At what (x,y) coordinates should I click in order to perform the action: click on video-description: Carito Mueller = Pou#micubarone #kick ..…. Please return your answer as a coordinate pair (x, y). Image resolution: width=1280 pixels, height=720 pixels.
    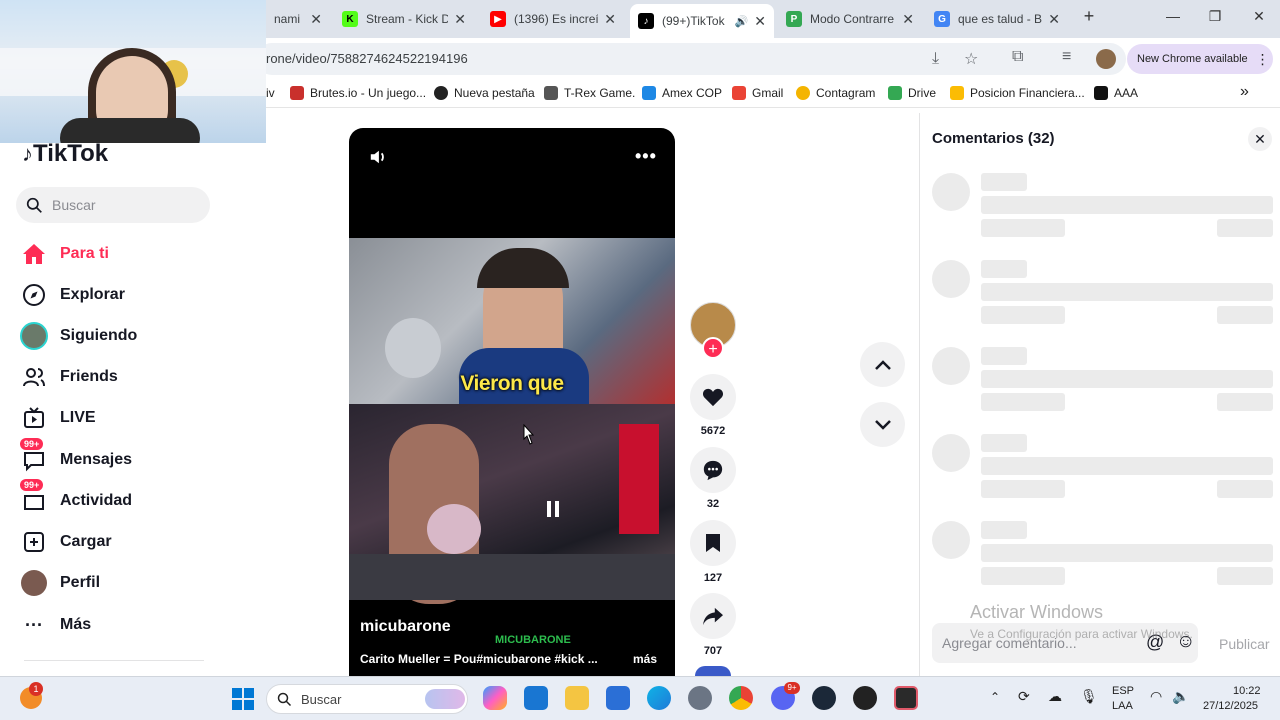
    Looking at the image, I should click on (479, 659).